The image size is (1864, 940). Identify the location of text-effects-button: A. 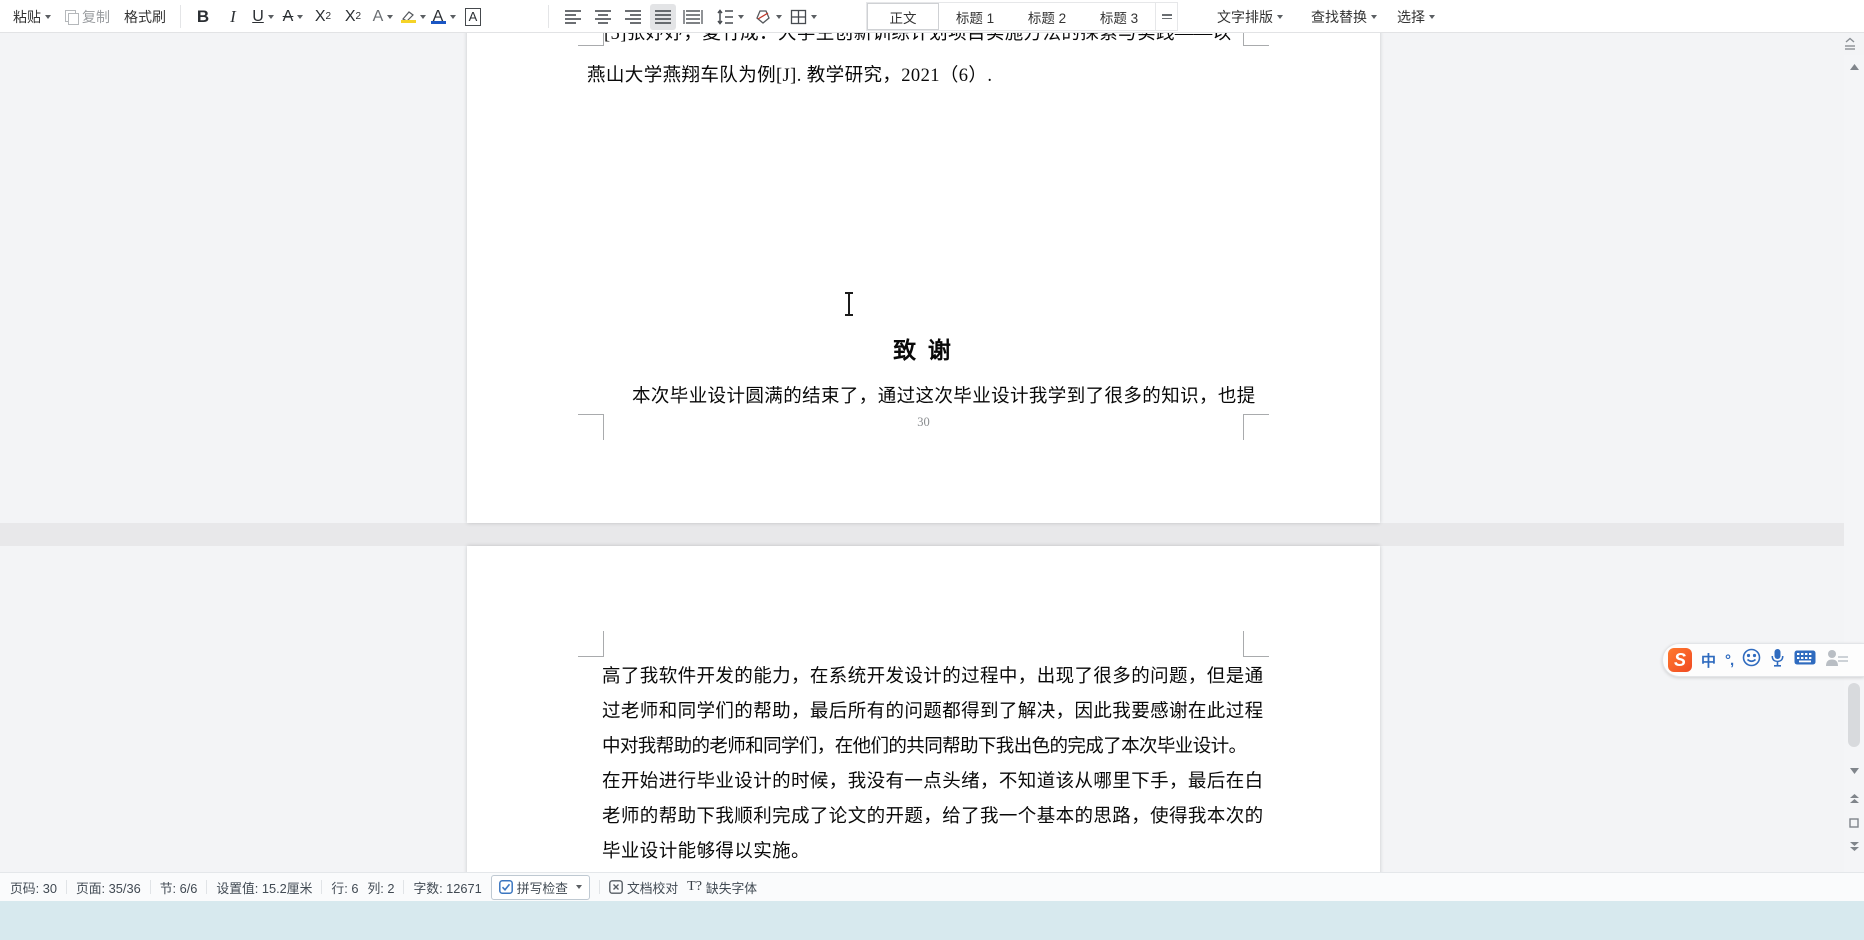
(383, 17).